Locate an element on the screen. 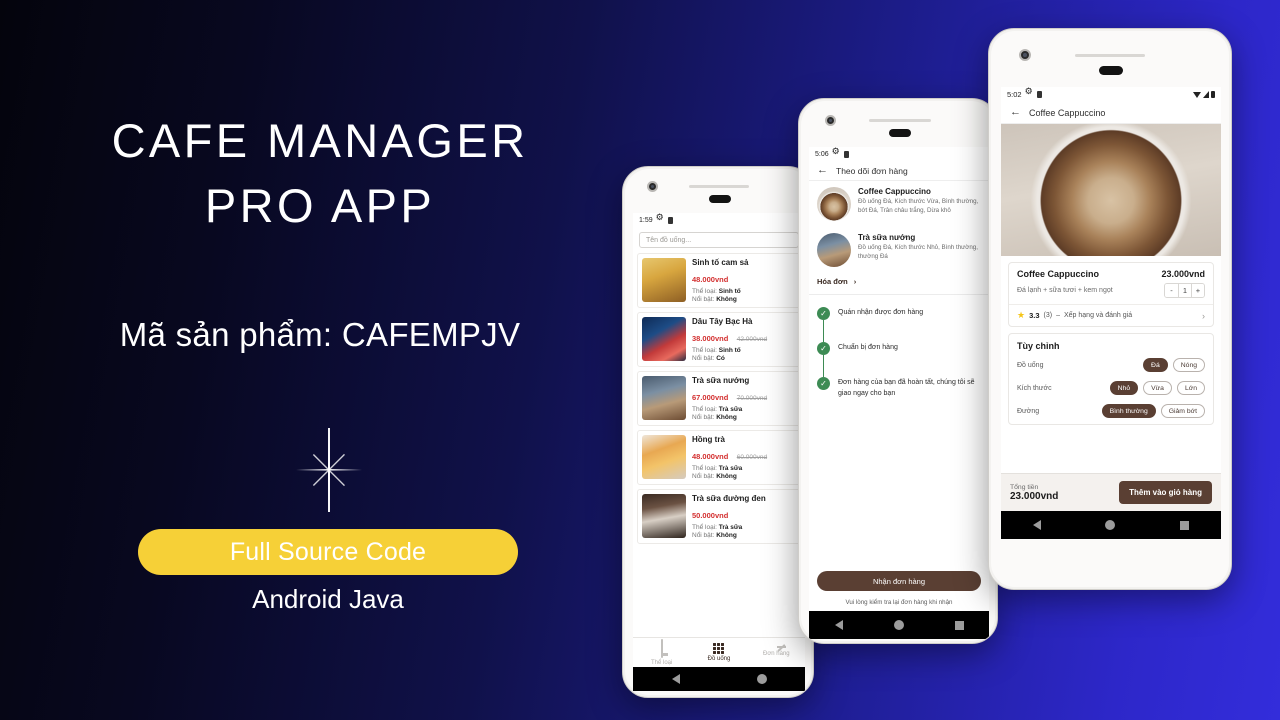 This screenshot has height=720, width=1280. star-icon: ★ is located at coordinates (1021, 315).